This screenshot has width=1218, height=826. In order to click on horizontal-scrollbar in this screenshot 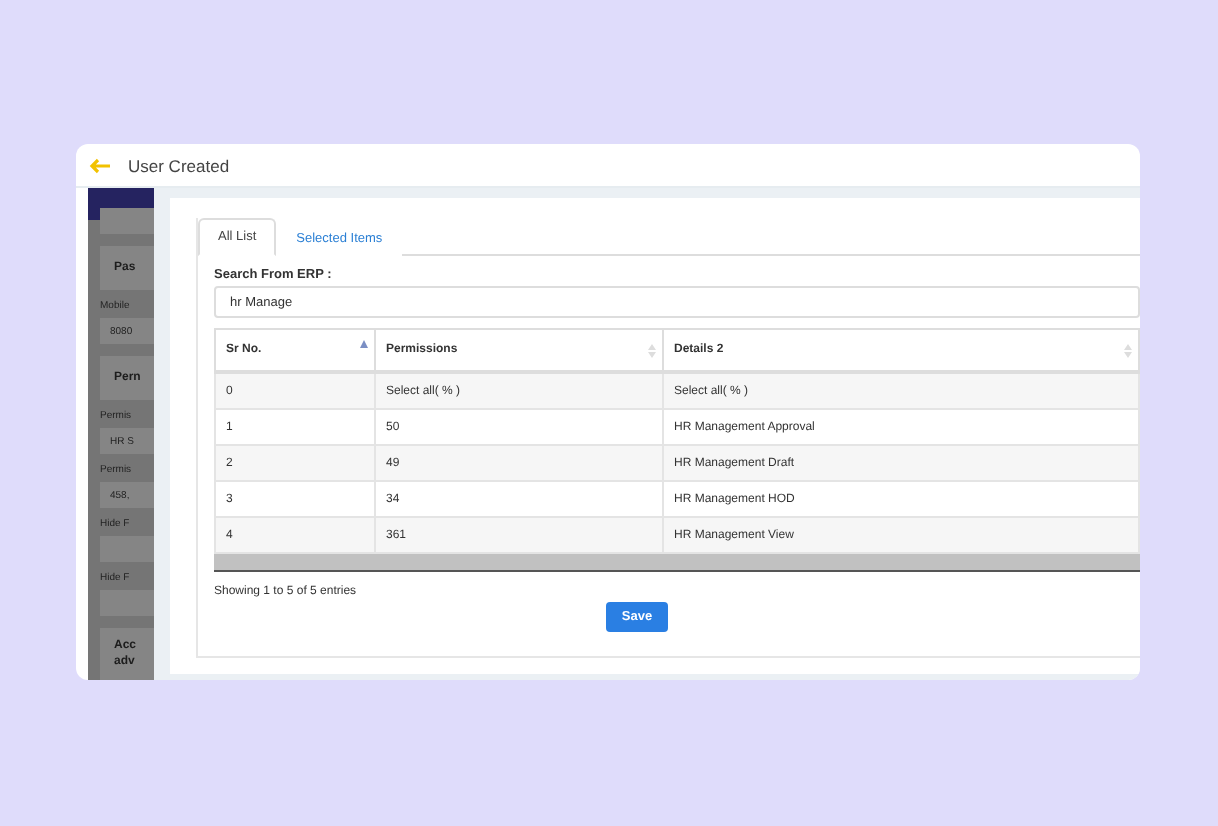, I will do `click(677, 563)`.